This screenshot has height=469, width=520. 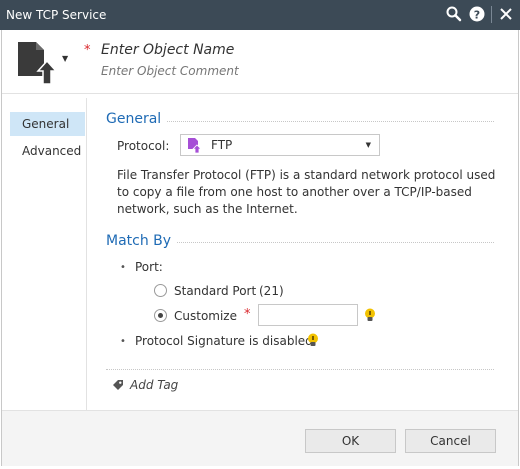 What do you see at coordinates (160, 315) in the screenshot?
I see `customize-radio` at bounding box center [160, 315].